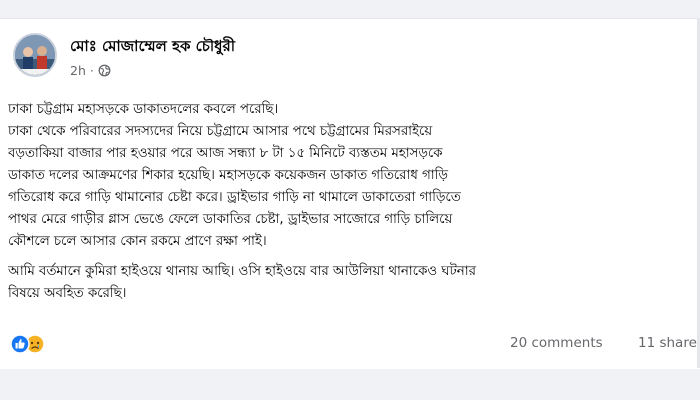  I want to click on globe-icon, so click(104, 70).